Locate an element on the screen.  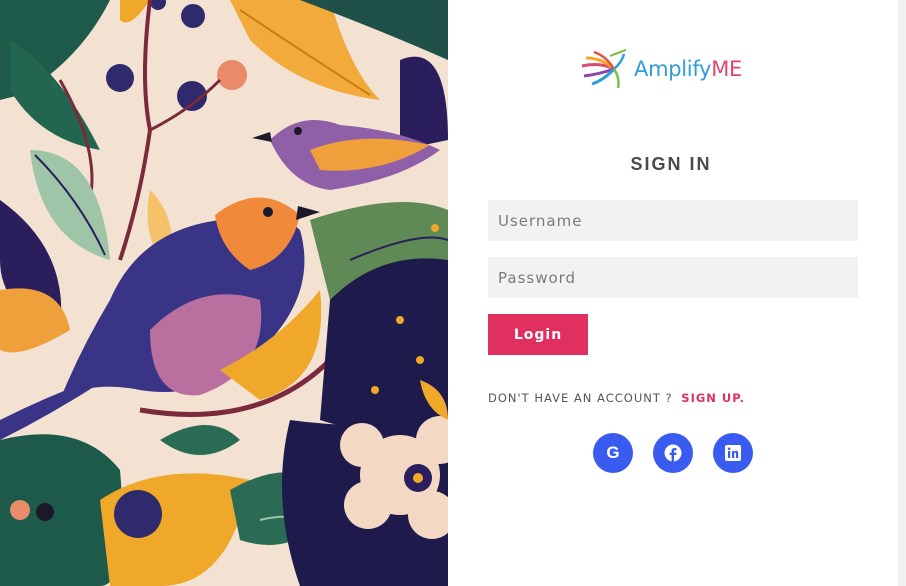
facebook-icon is located at coordinates (673, 453).